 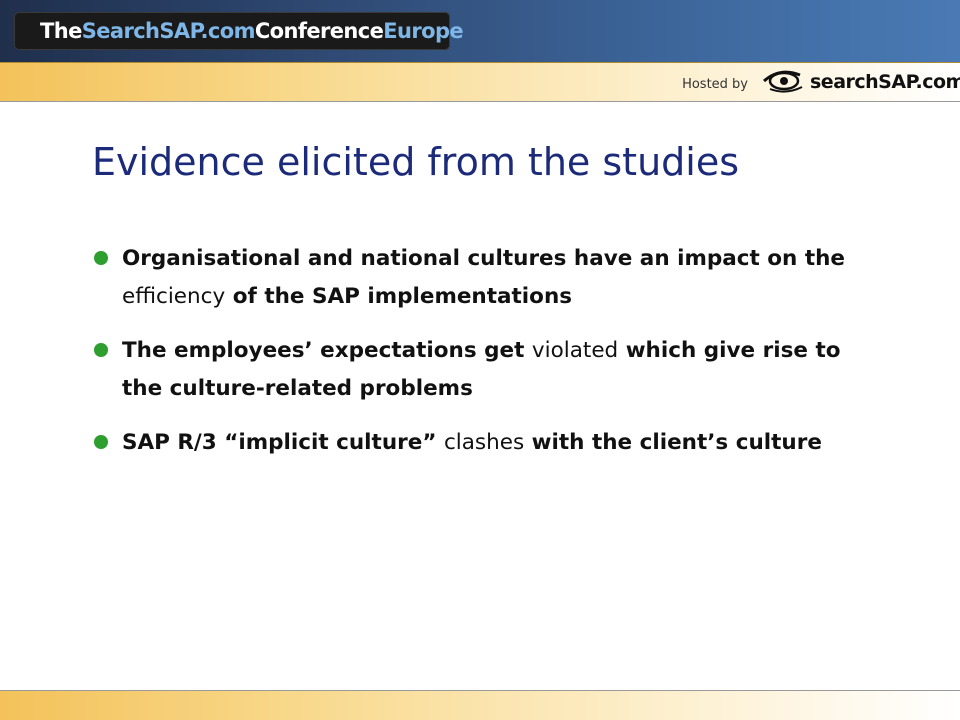 What do you see at coordinates (885, 82) in the screenshot?
I see `logo-wordmark: searchSAP.com` at bounding box center [885, 82].